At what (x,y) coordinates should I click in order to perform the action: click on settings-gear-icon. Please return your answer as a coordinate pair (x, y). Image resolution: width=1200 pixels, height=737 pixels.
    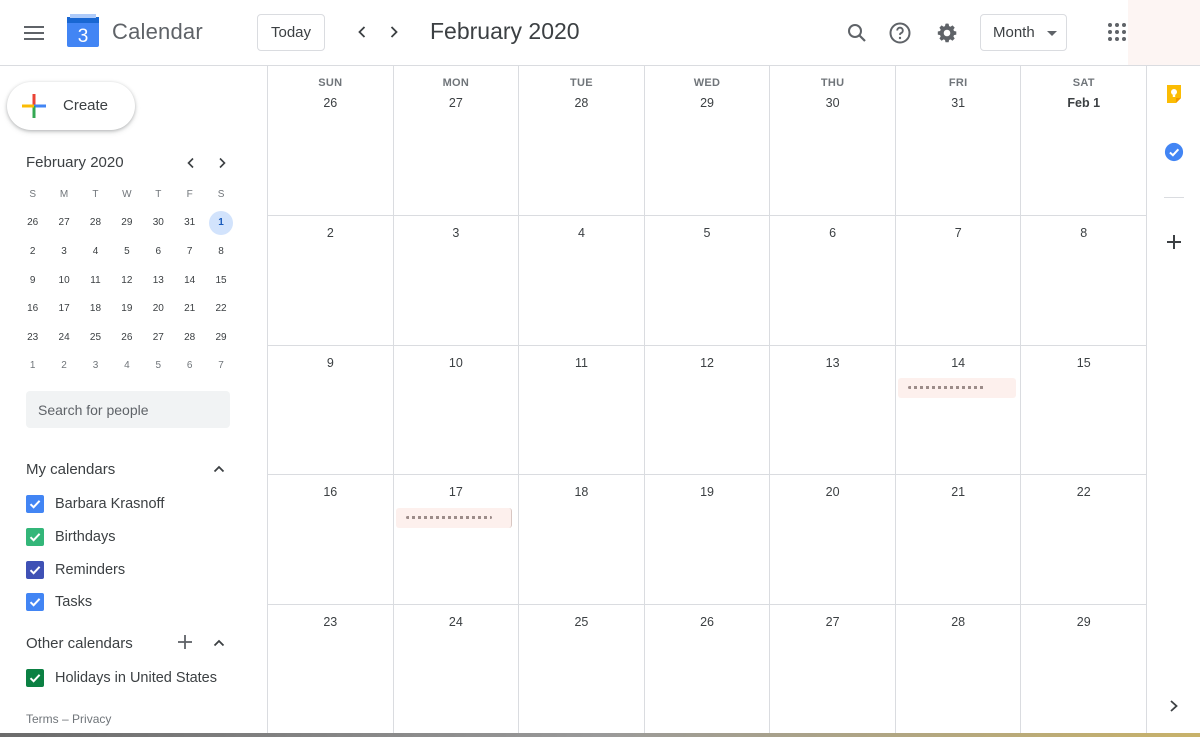
    Looking at the image, I should click on (947, 33).